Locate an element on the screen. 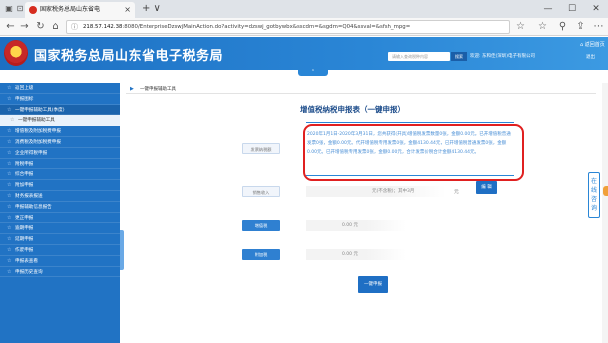 The width and height of the screenshot is (608, 343). back-arrow-icon: ← is located at coordinates (10, 26).